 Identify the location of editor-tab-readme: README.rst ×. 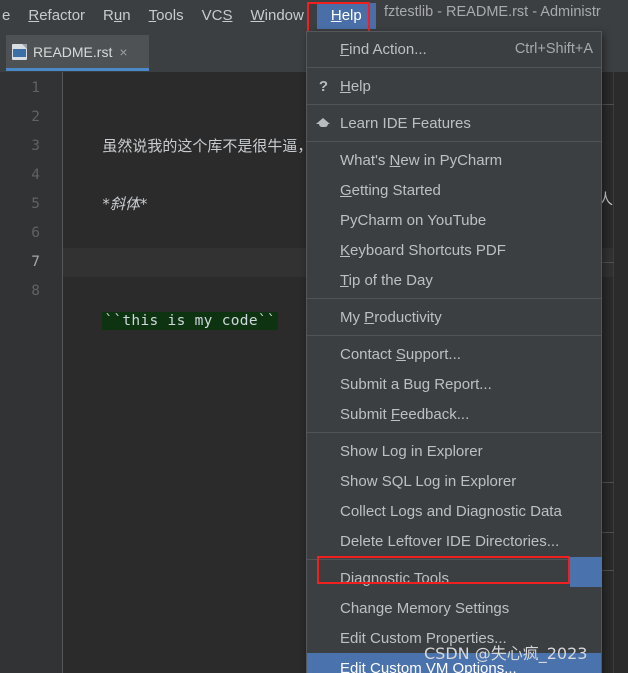
(77, 51).